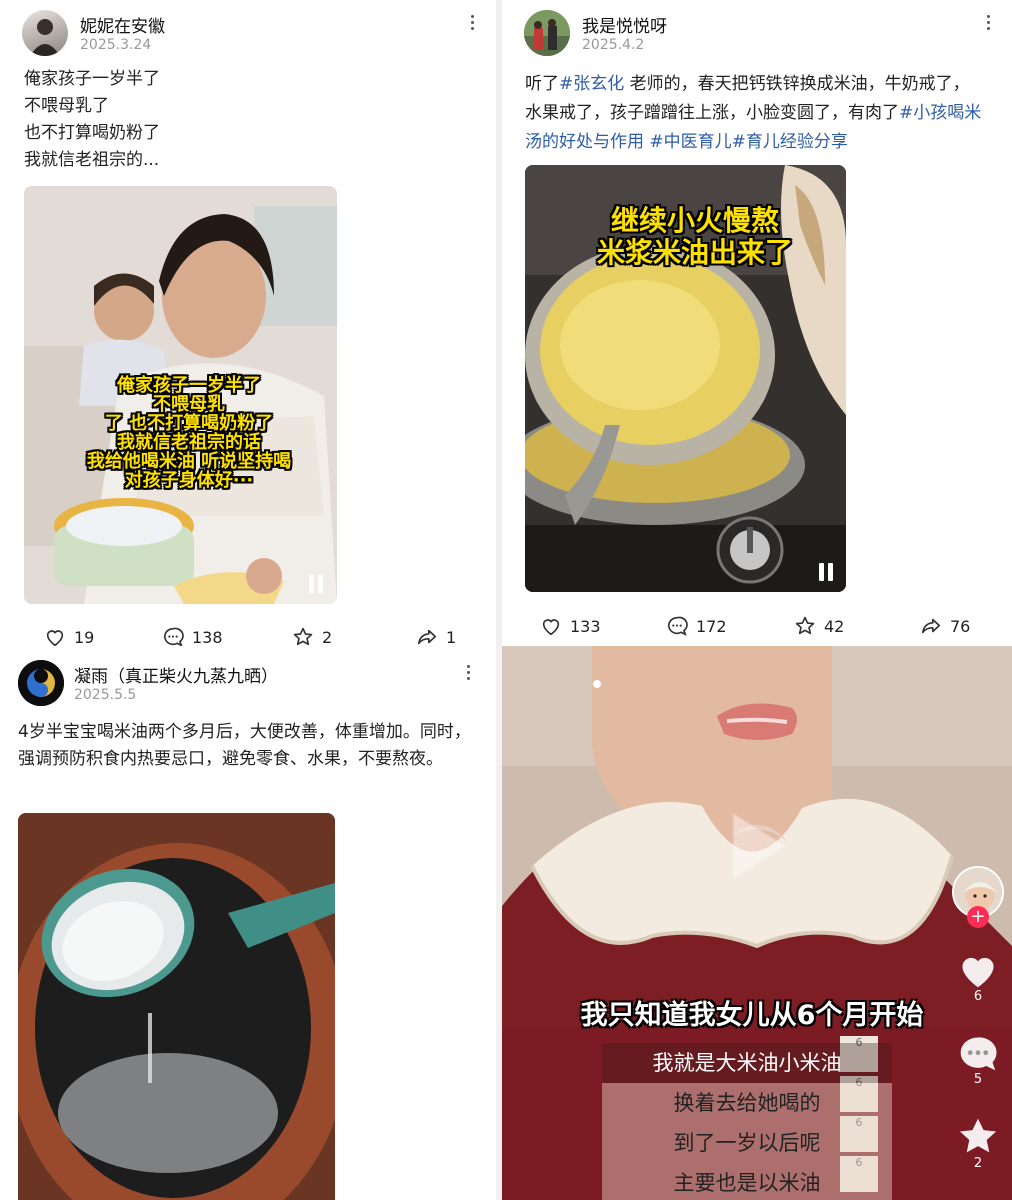  What do you see at coordinates (694, 252) in the screenshot?
I see `caption-line: 米浆米油出来了` at bounding box center [694, 252].